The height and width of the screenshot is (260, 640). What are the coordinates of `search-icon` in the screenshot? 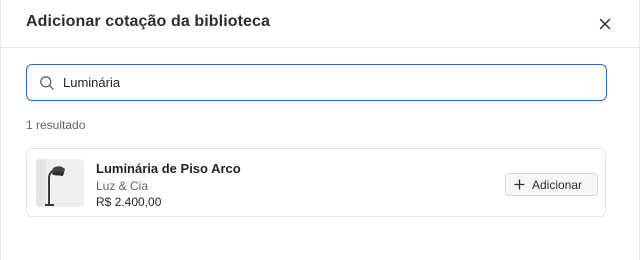 It's located at (47, 83).